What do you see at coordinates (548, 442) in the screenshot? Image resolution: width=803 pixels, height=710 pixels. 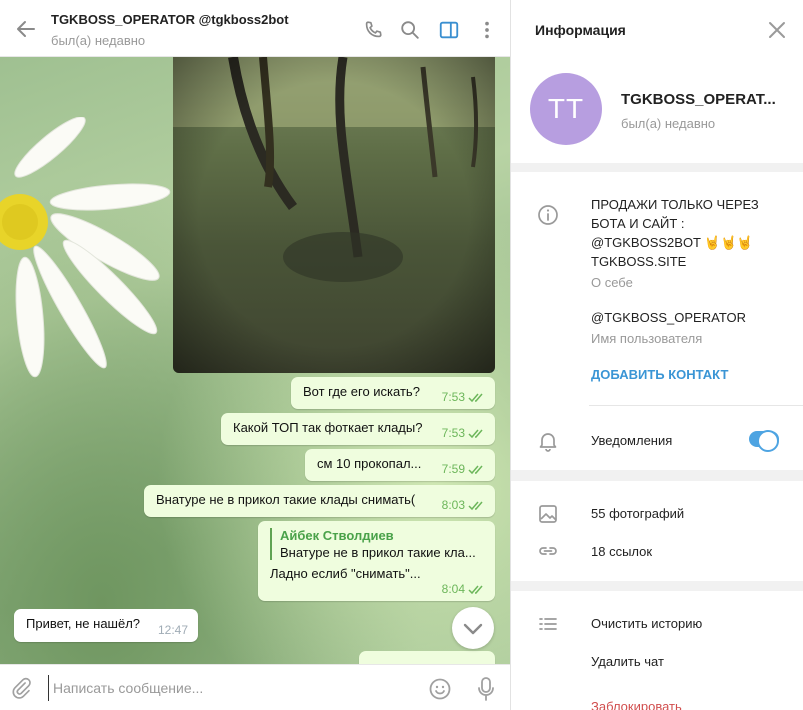 I see `bell-icon` at bounding box center [548, 442].